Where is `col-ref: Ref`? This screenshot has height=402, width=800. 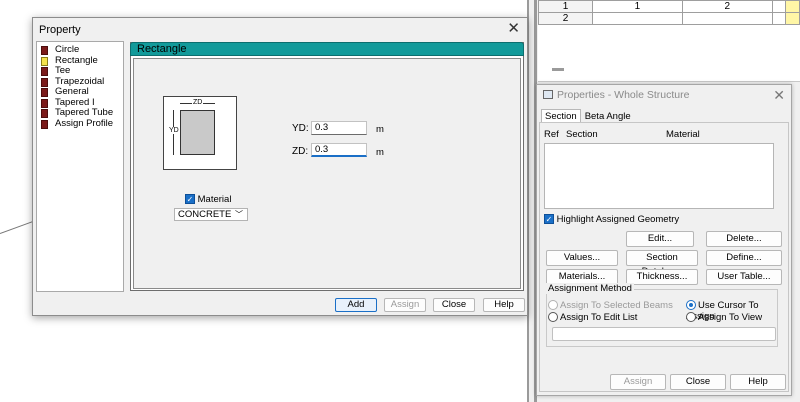
col-ref: Ref is located at coordinates (551, 134).